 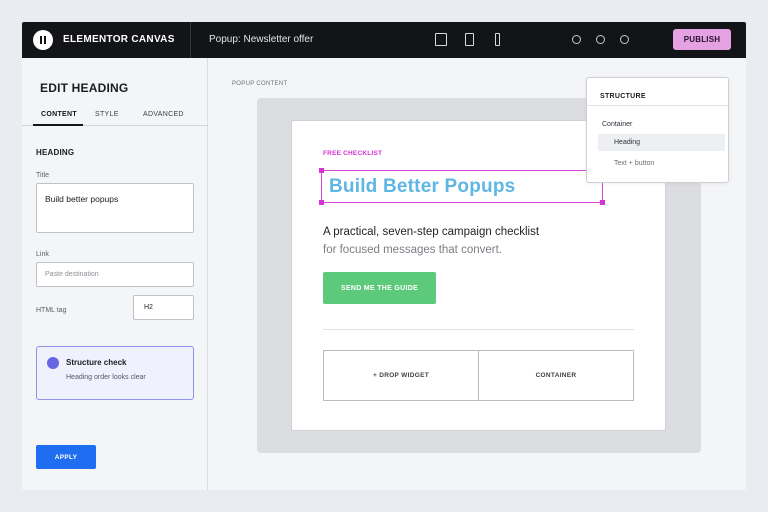 I want to click on cta-button: SEND ME THE GUIDE, so click(x=379, y=288).